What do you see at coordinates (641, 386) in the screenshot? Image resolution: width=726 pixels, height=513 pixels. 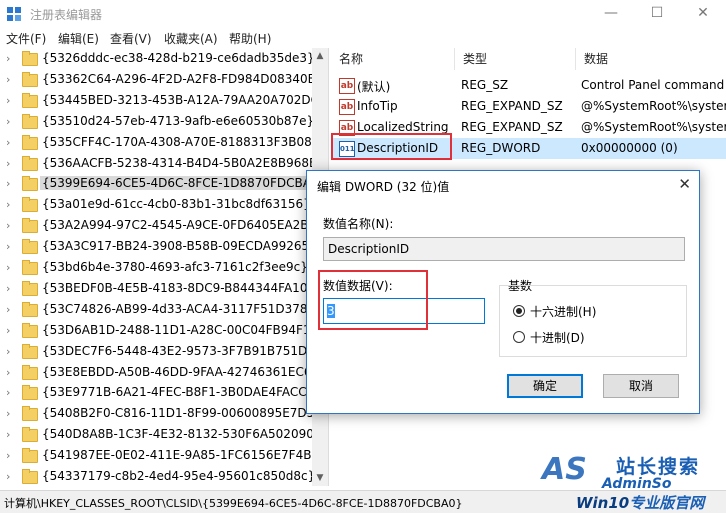 I see `cancel-button: 取消` at bounding box center [641, 386].